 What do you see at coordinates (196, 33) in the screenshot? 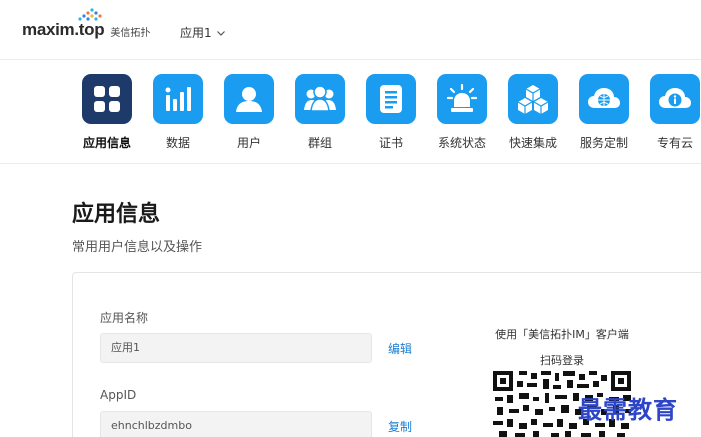
I see `app-selector-label: 应用1` at bounding box center [196, 33].